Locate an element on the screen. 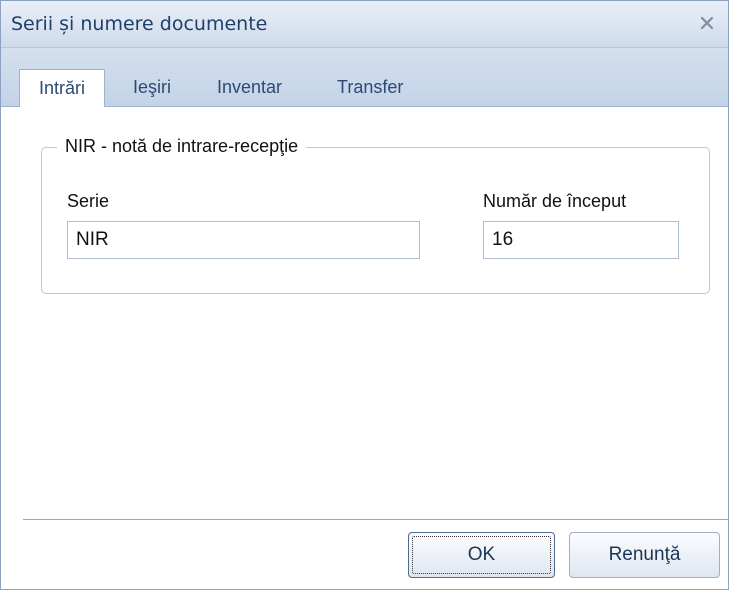 This screenshot has width=729, height=590. cancel-button-label: Renunţă is located at coordinates (644, 554).